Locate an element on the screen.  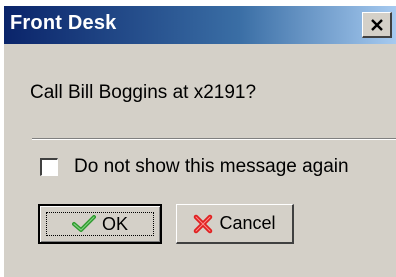
do-not-show-option: Do not show this message again is located at coordinates (194, 167).